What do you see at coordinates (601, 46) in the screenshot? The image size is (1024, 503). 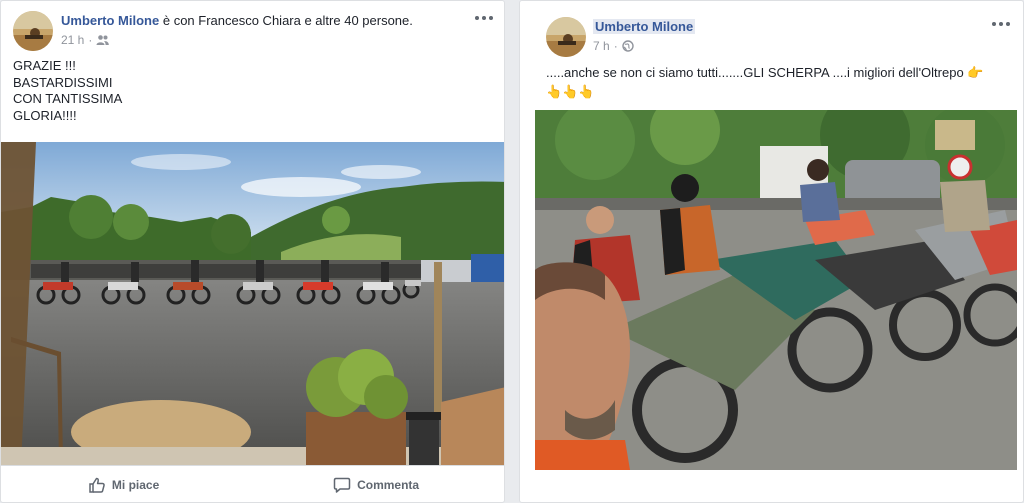 I see `post-timestamp: 7 h` at bounding box center [601, 46].